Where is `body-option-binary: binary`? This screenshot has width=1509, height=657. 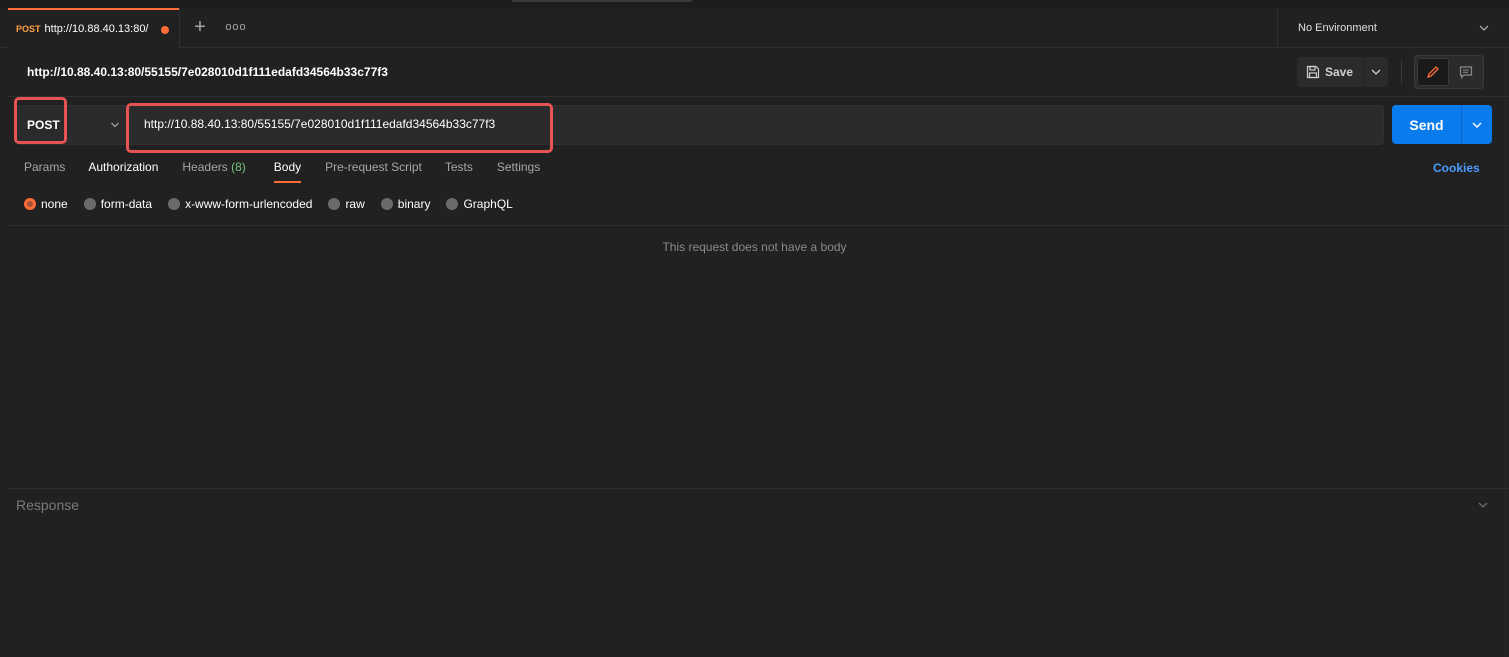
body-option-binary: binary is located at coordinates (405, 204).